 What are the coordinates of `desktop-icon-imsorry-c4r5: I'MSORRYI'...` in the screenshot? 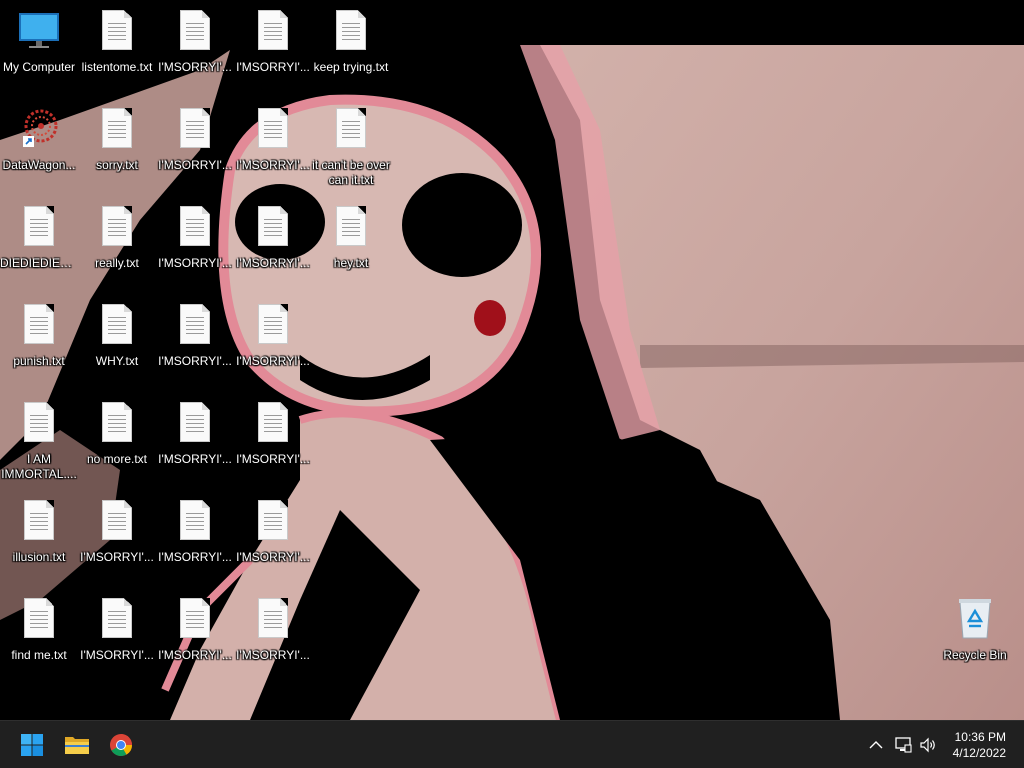 It's located at (273, 440).